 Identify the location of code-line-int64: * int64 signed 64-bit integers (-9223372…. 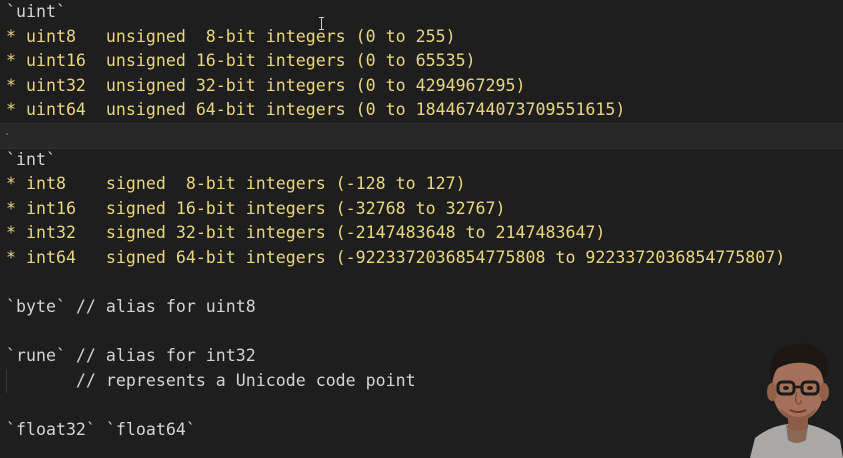
(395, 258).